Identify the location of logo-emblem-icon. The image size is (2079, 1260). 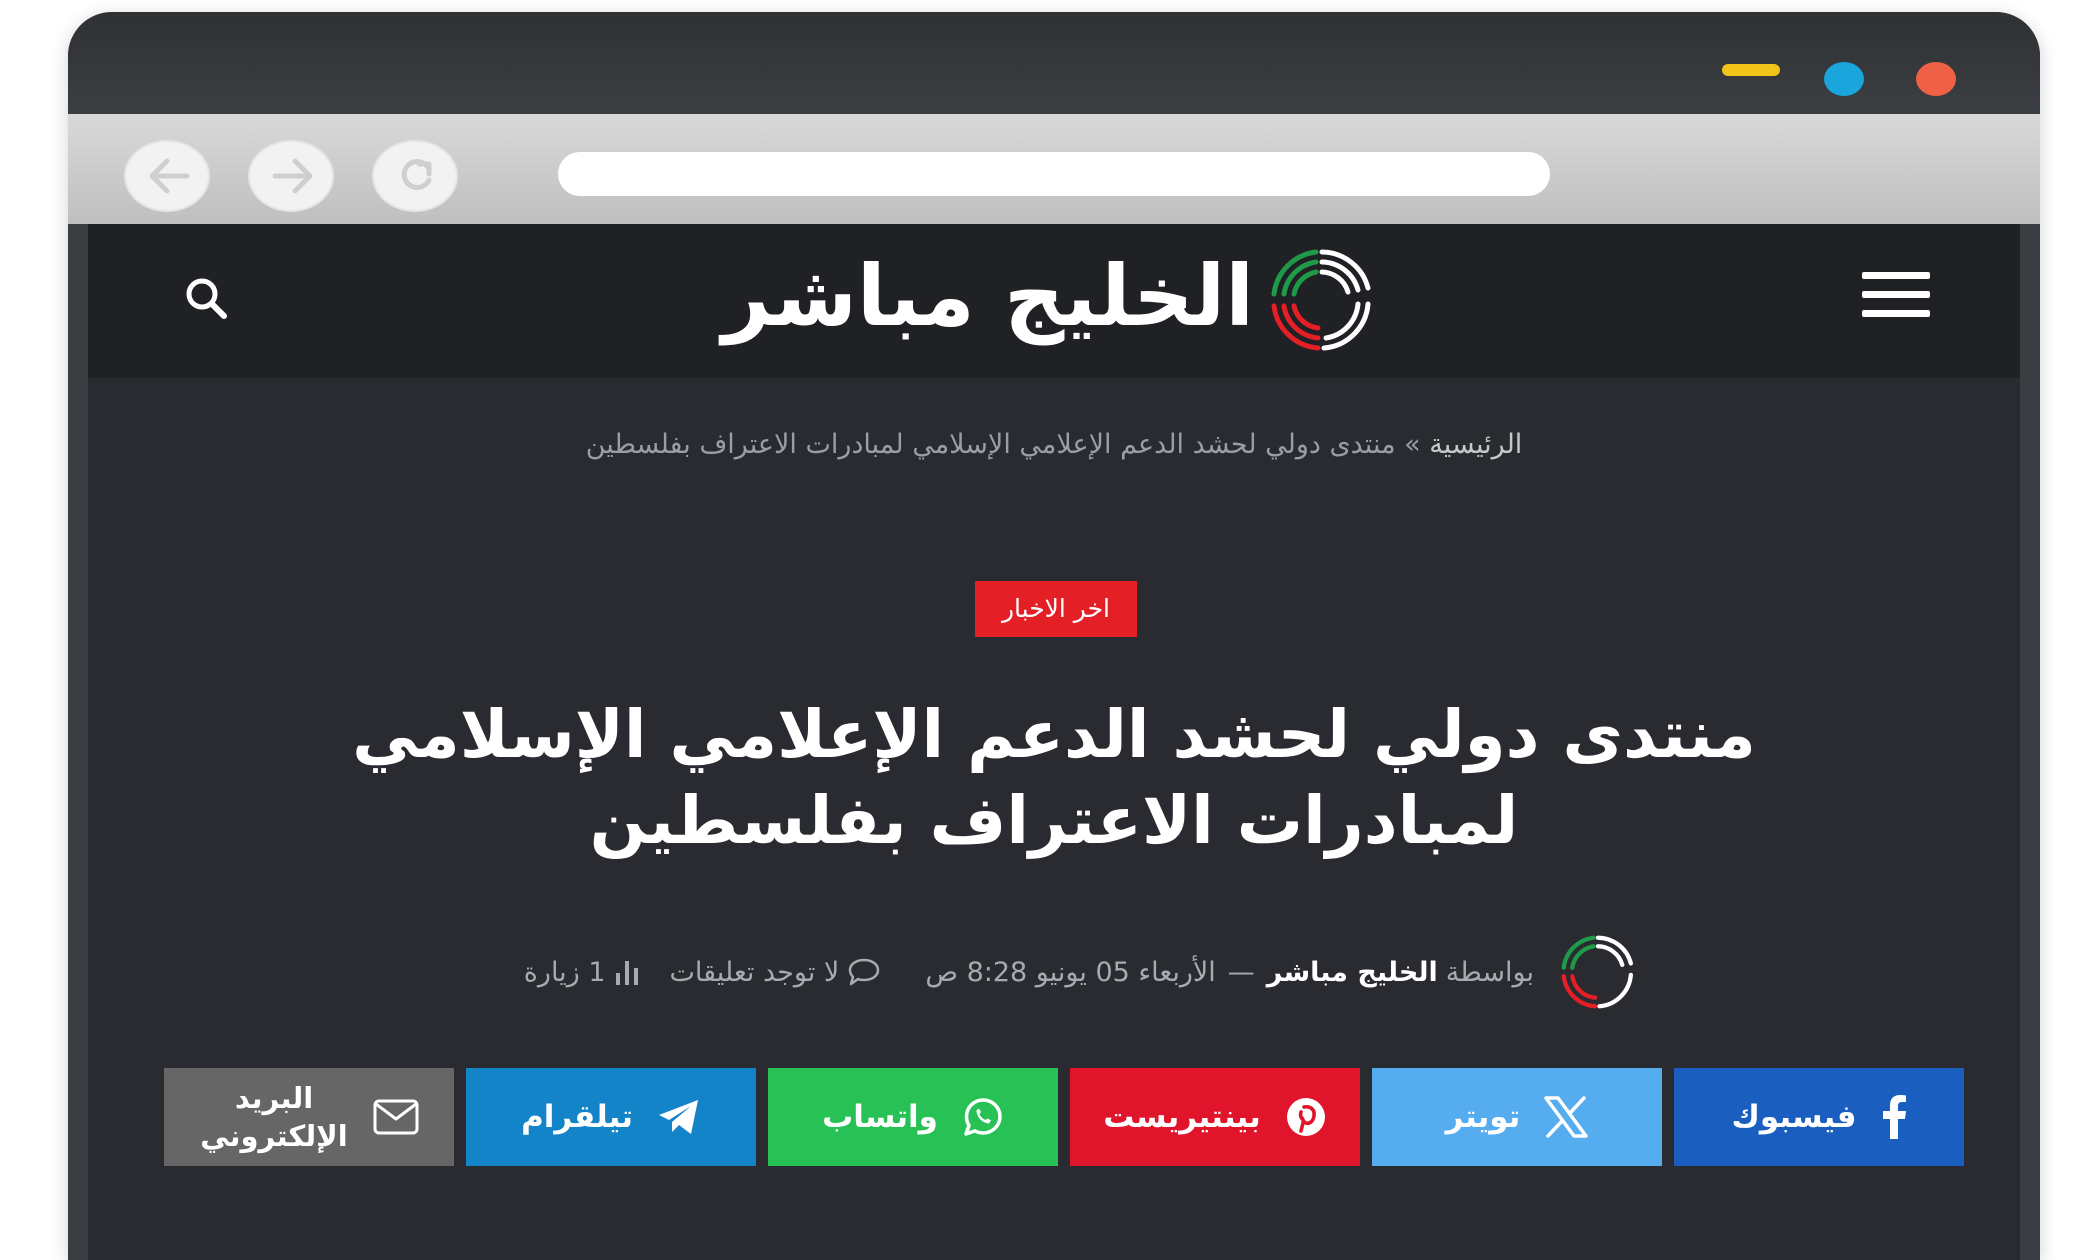
(1321, 300).